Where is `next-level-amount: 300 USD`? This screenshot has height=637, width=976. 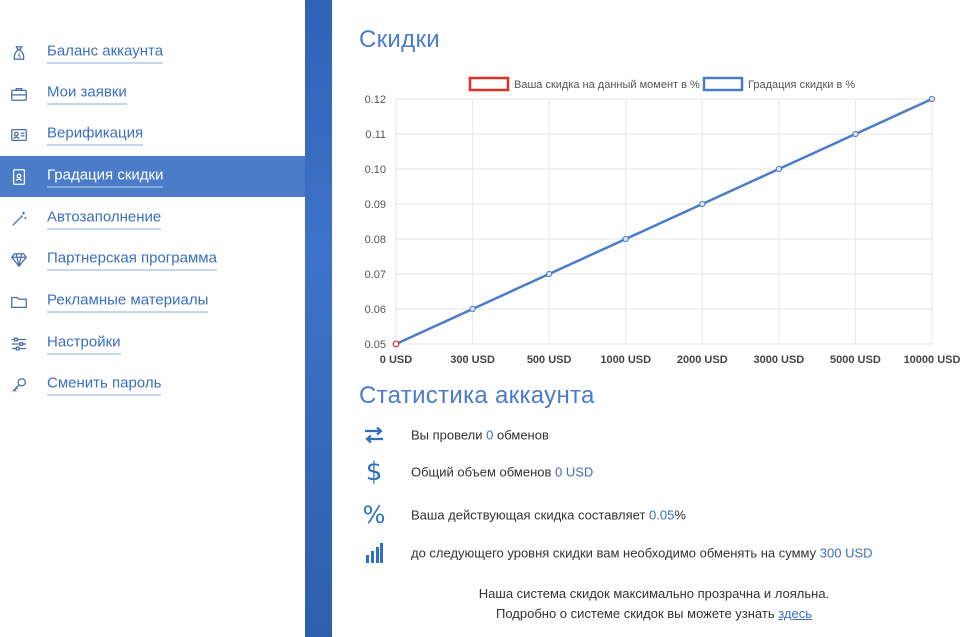
next-level-amount: 300 USD is located at coordinates (846, 553).